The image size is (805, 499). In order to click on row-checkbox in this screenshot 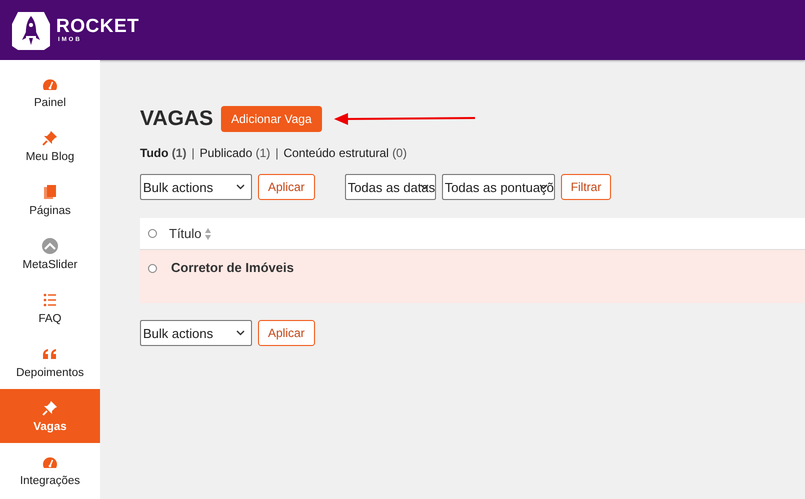, I will do `click(152, 268)`.